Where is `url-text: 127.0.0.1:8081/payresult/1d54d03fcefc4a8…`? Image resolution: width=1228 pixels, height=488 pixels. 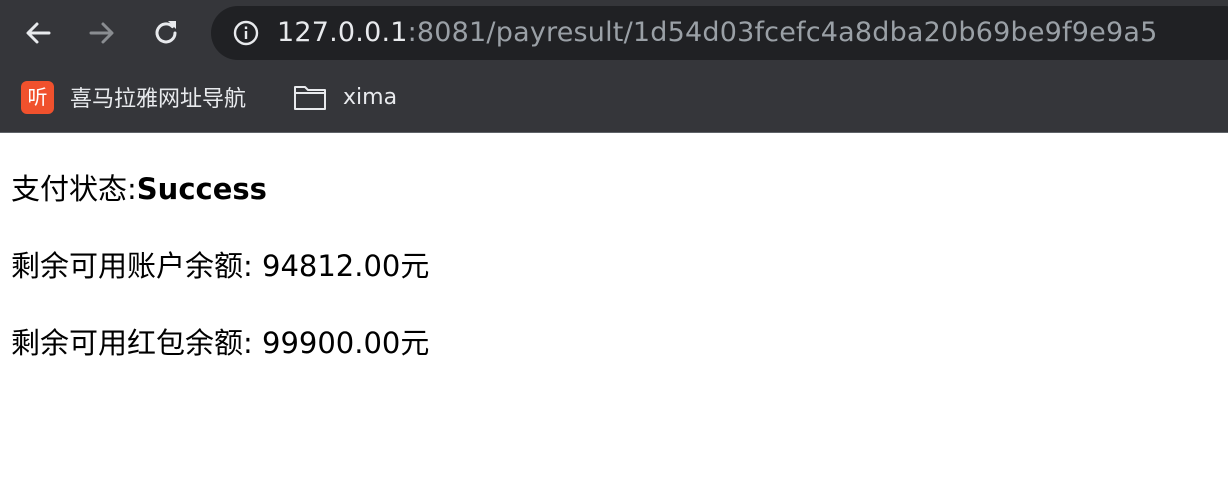
url-text: 127.0.0.1:8081/payresult/1d54d03fcefc4a8… is located at coordinates (717, 33).